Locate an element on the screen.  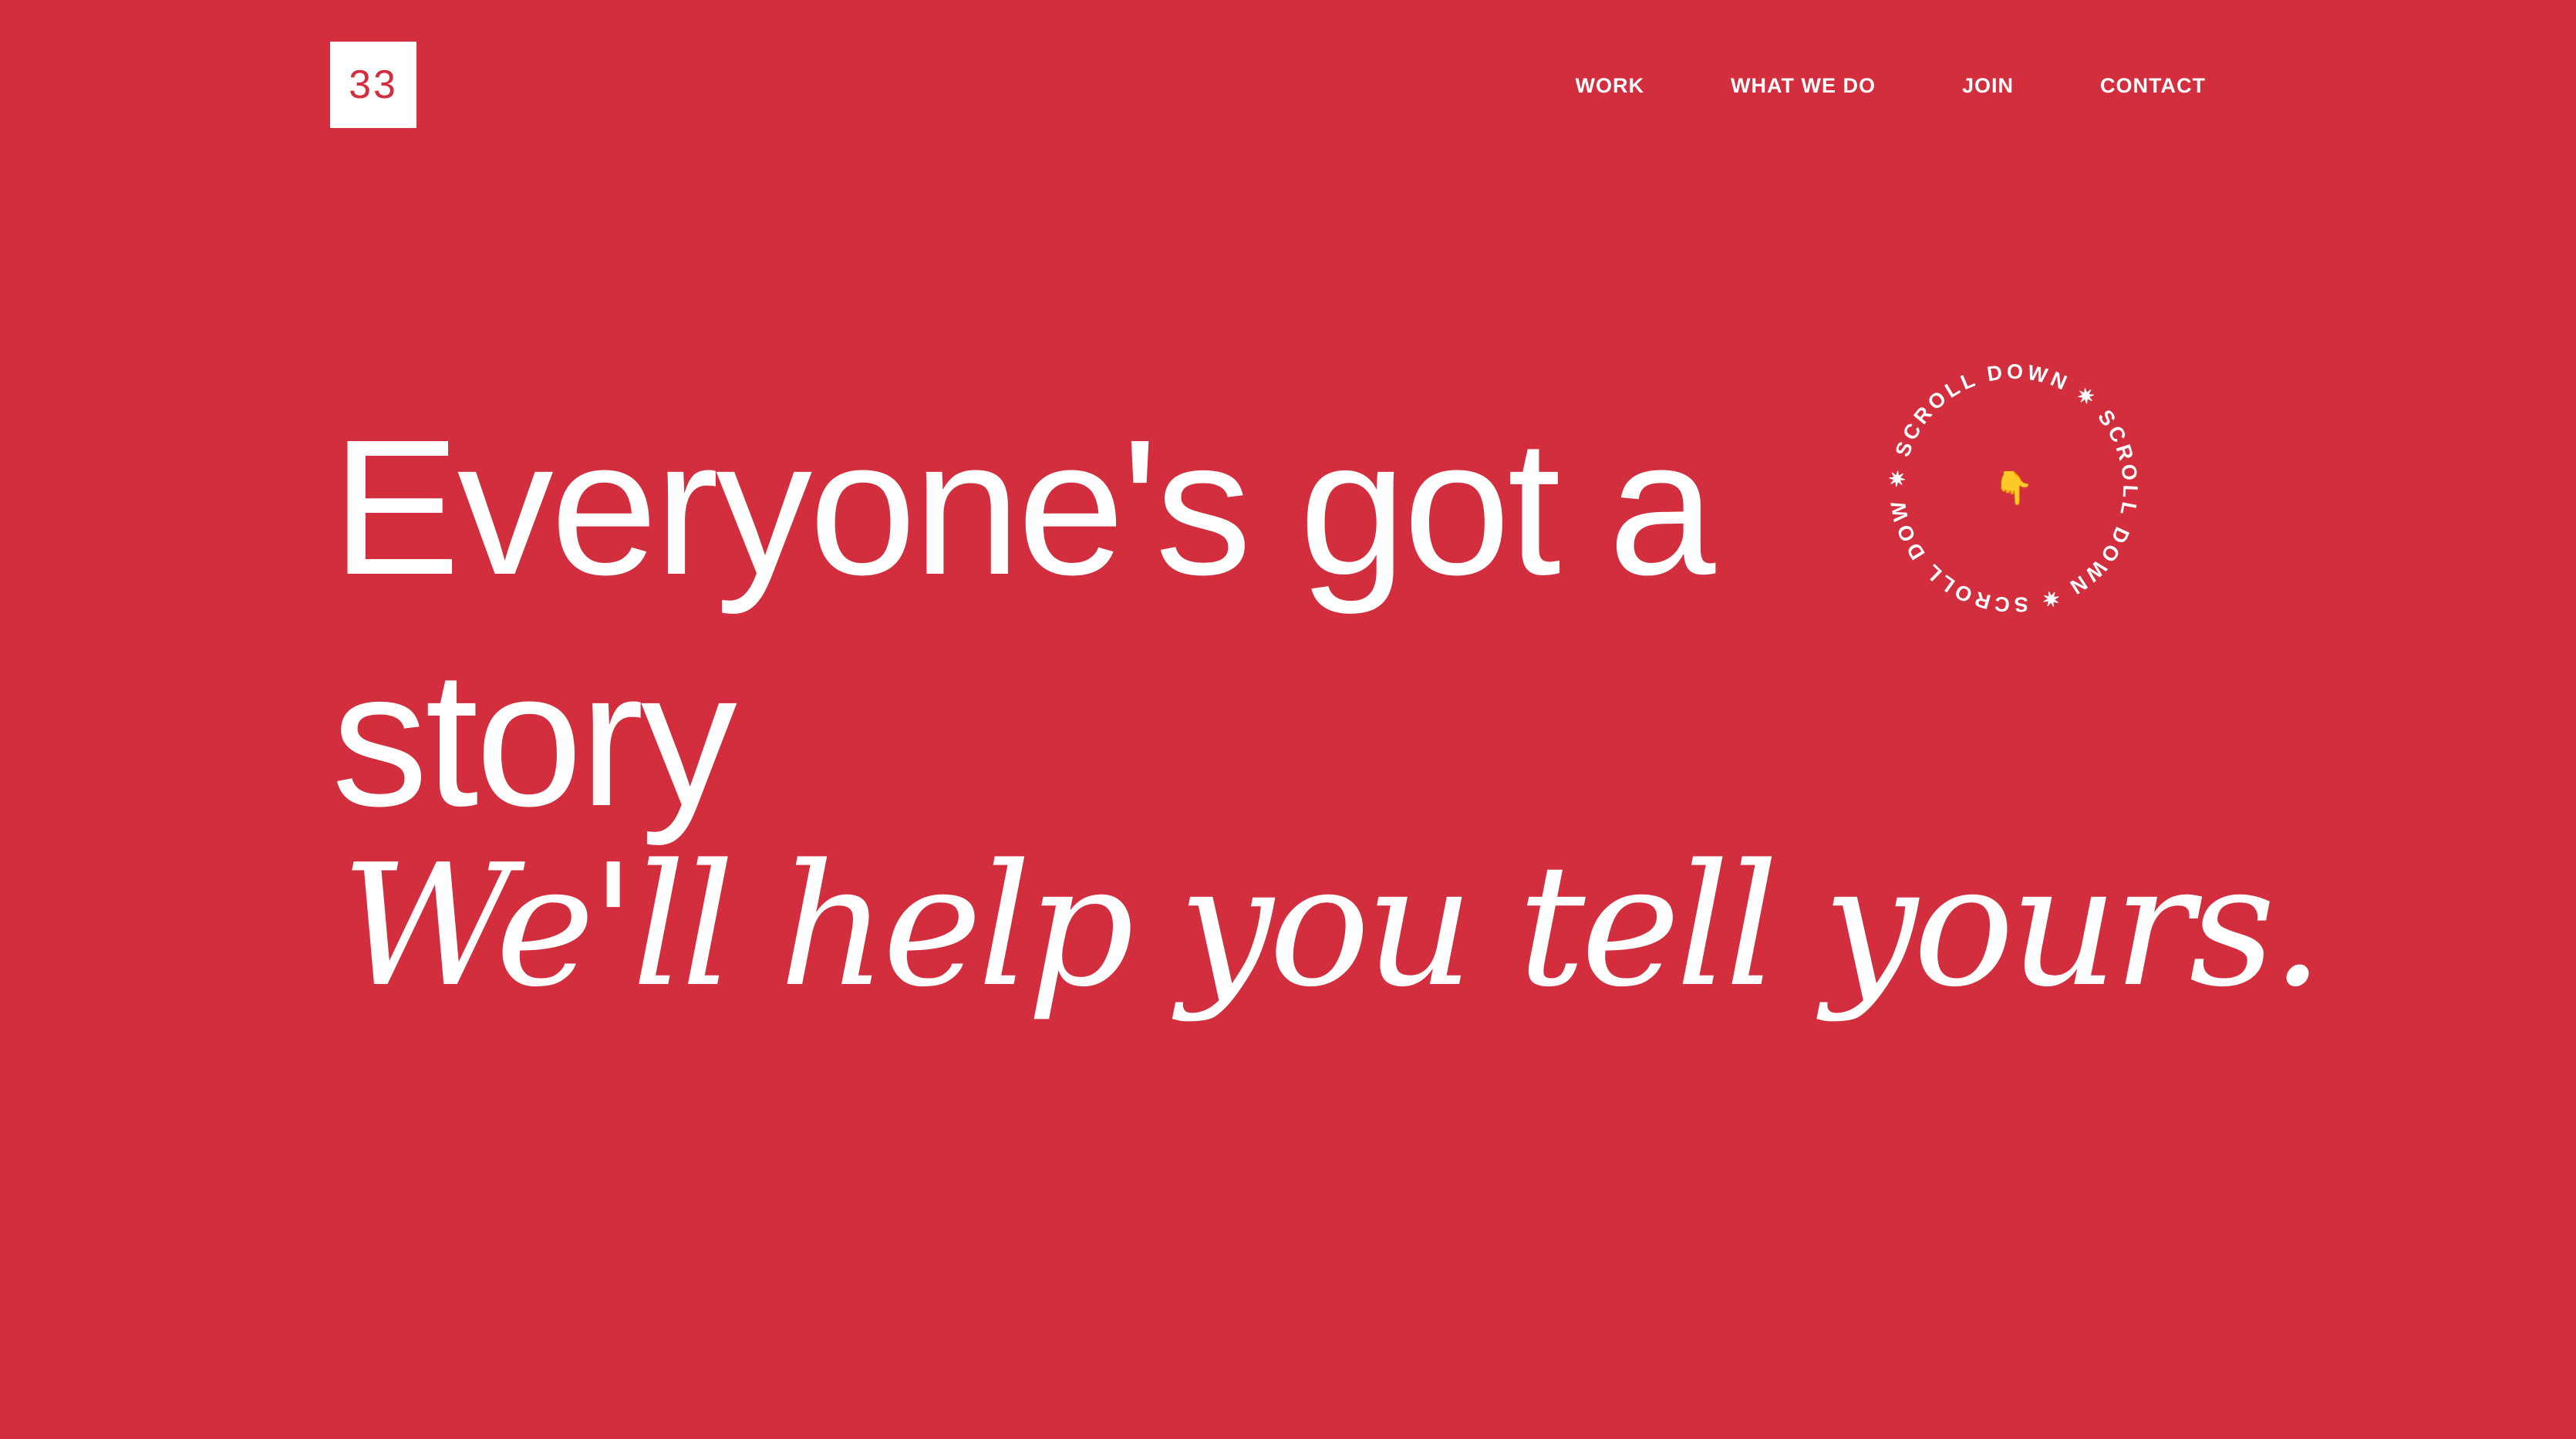
logo-button: 33 is located at coordinates (373, 85).